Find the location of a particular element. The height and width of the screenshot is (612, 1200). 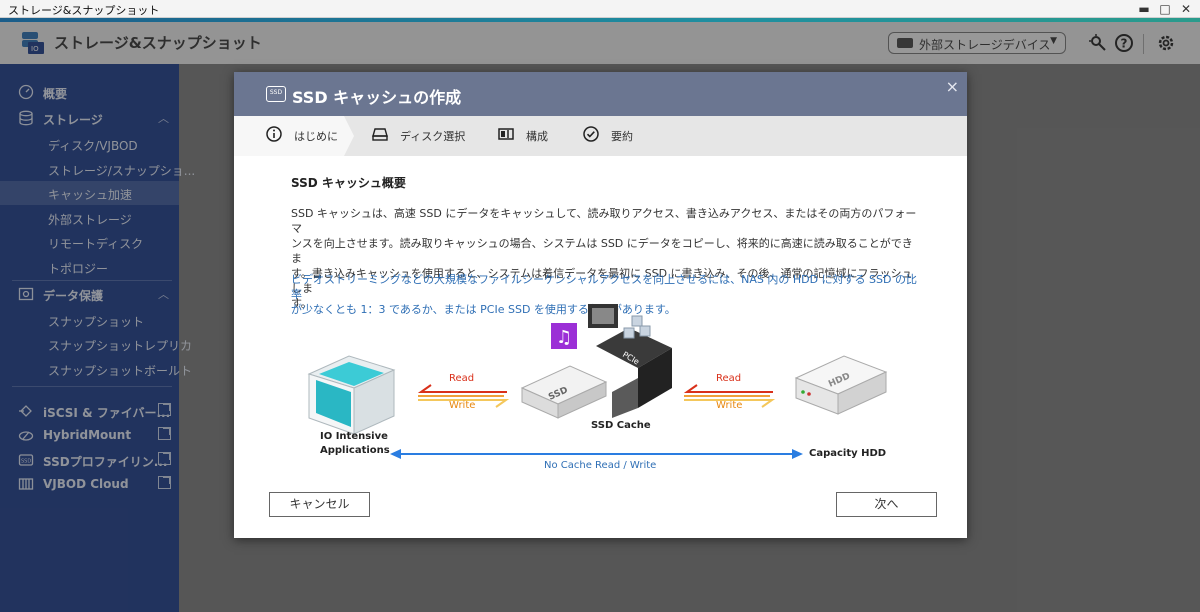

window-title: ストレージ&スナップショット is located at coordinates (84, 10).